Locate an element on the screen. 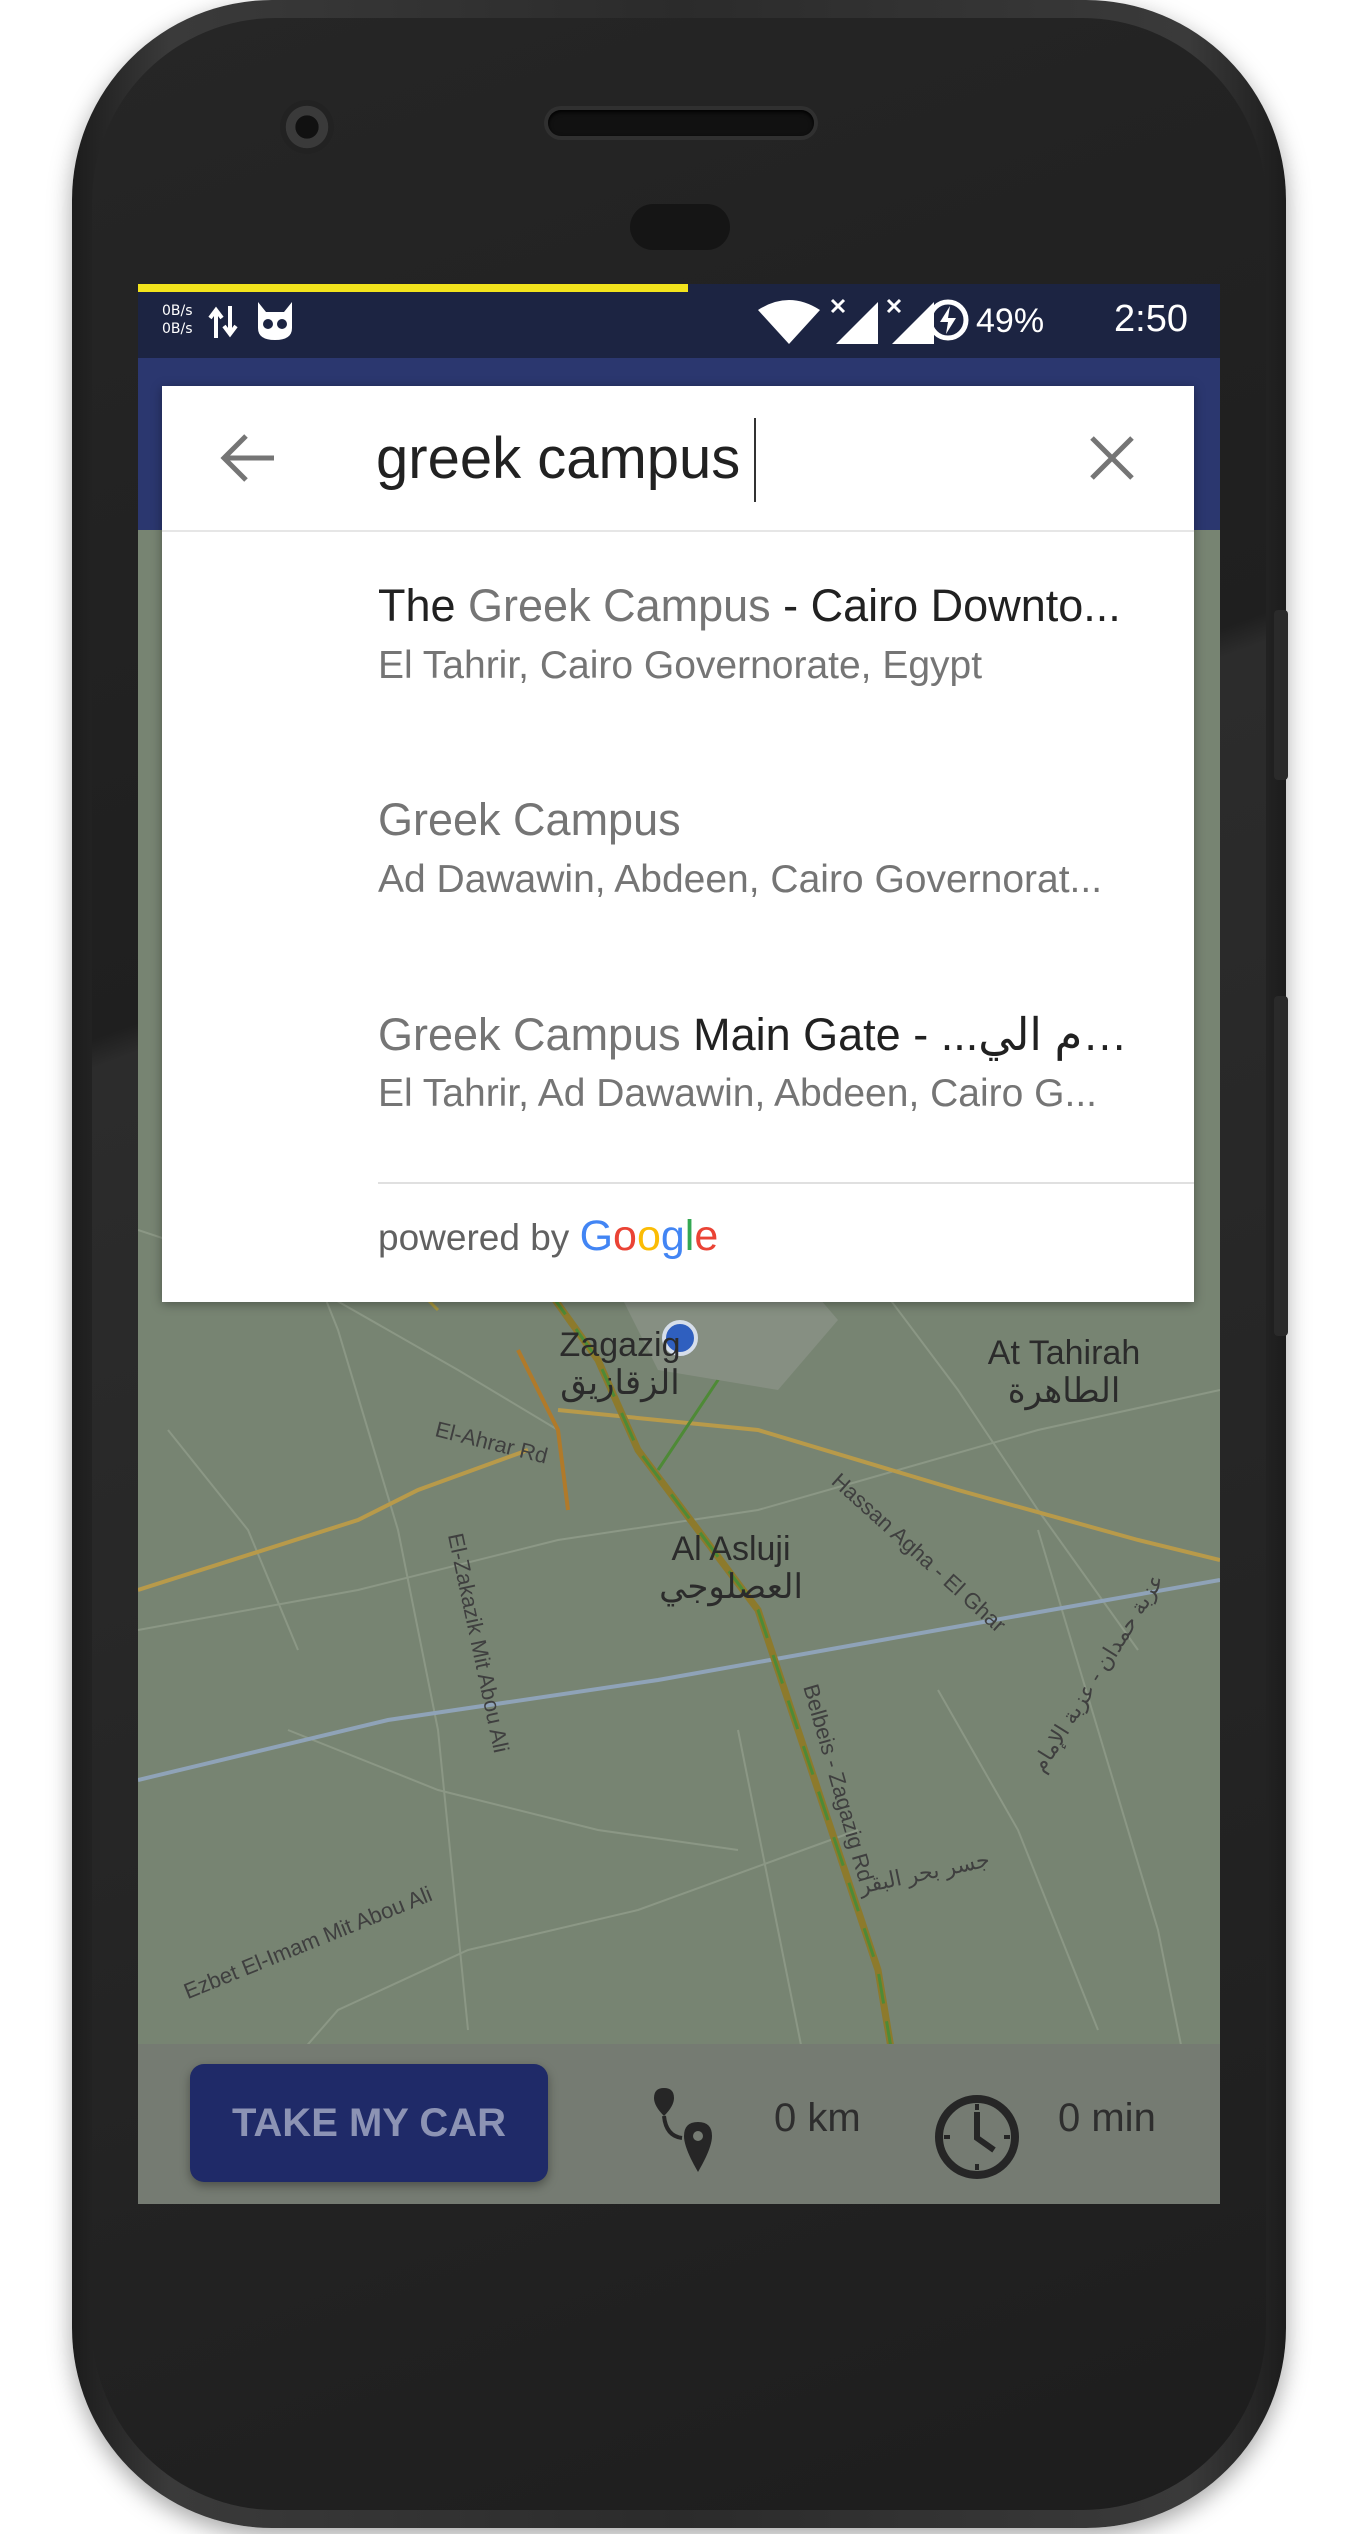  power-button is located at coordinates (1281, 695).